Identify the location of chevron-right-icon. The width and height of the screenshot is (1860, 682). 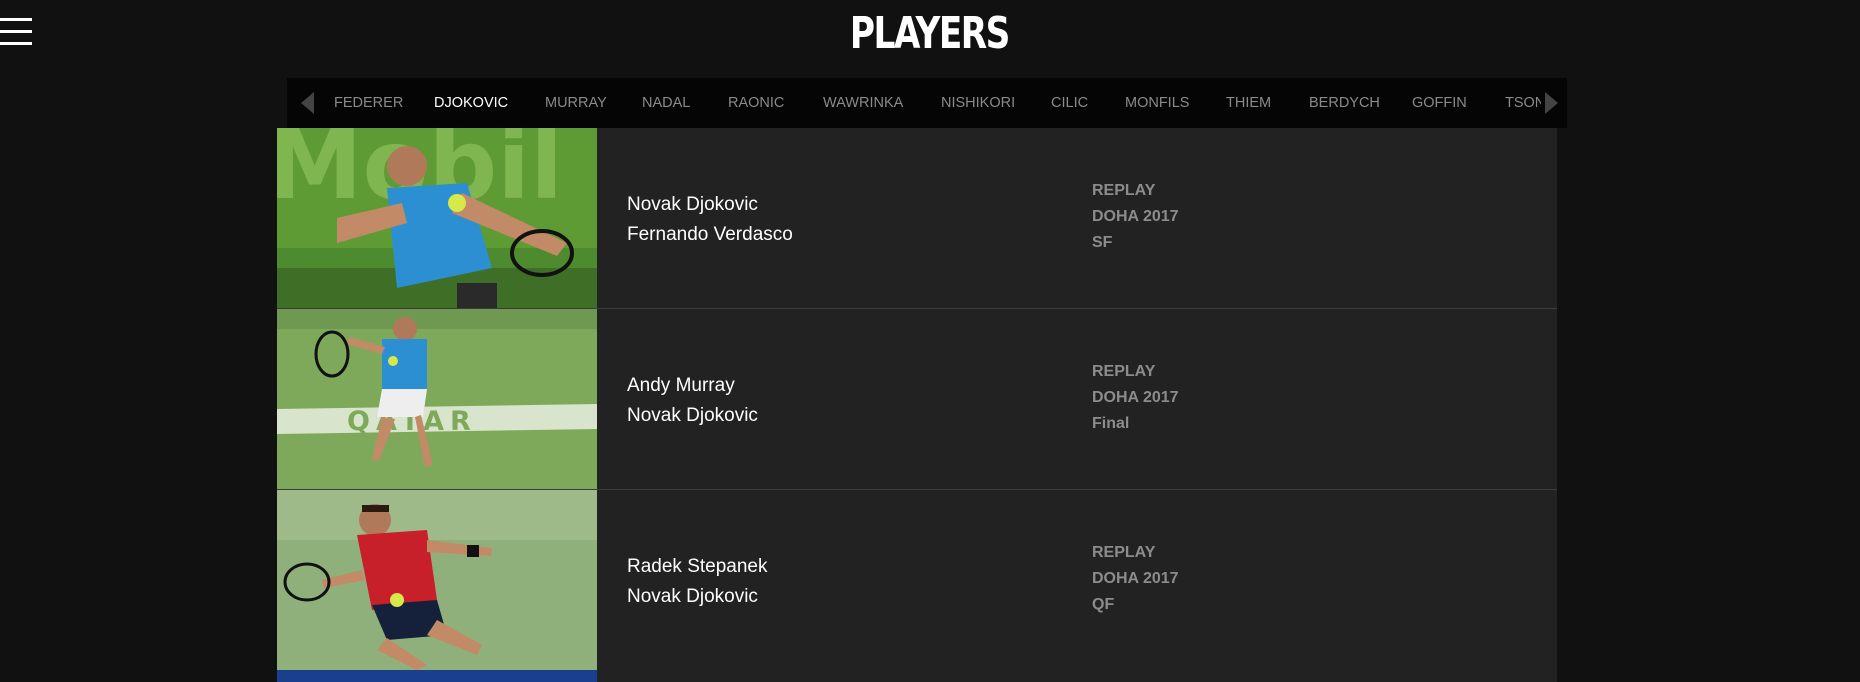
(1554, 103).